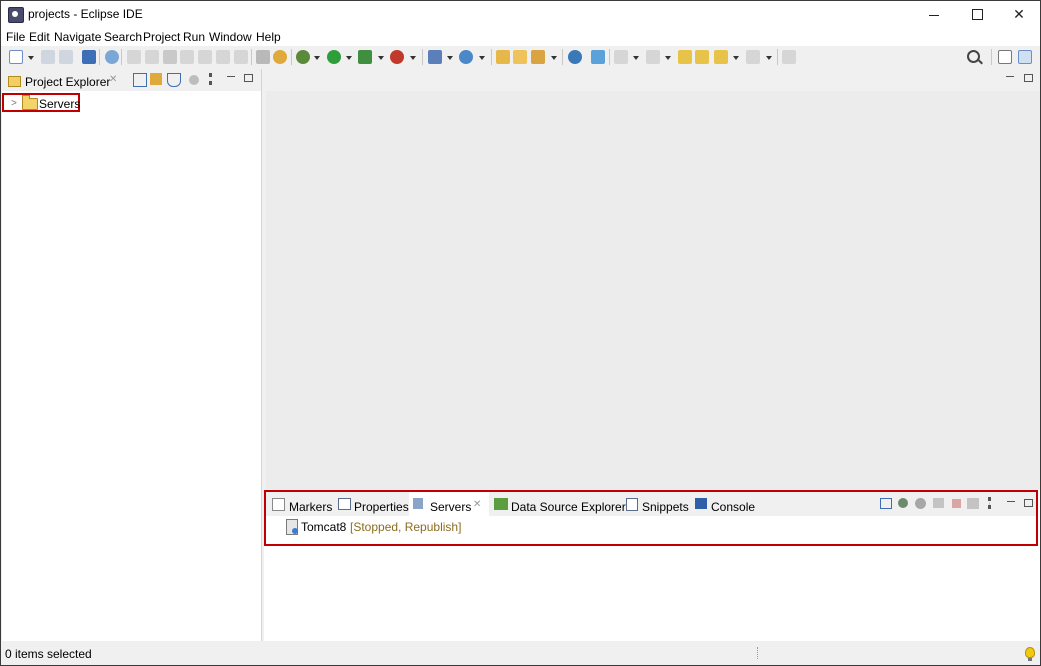  I want to click on menu-window: Window, so click(230, 37).